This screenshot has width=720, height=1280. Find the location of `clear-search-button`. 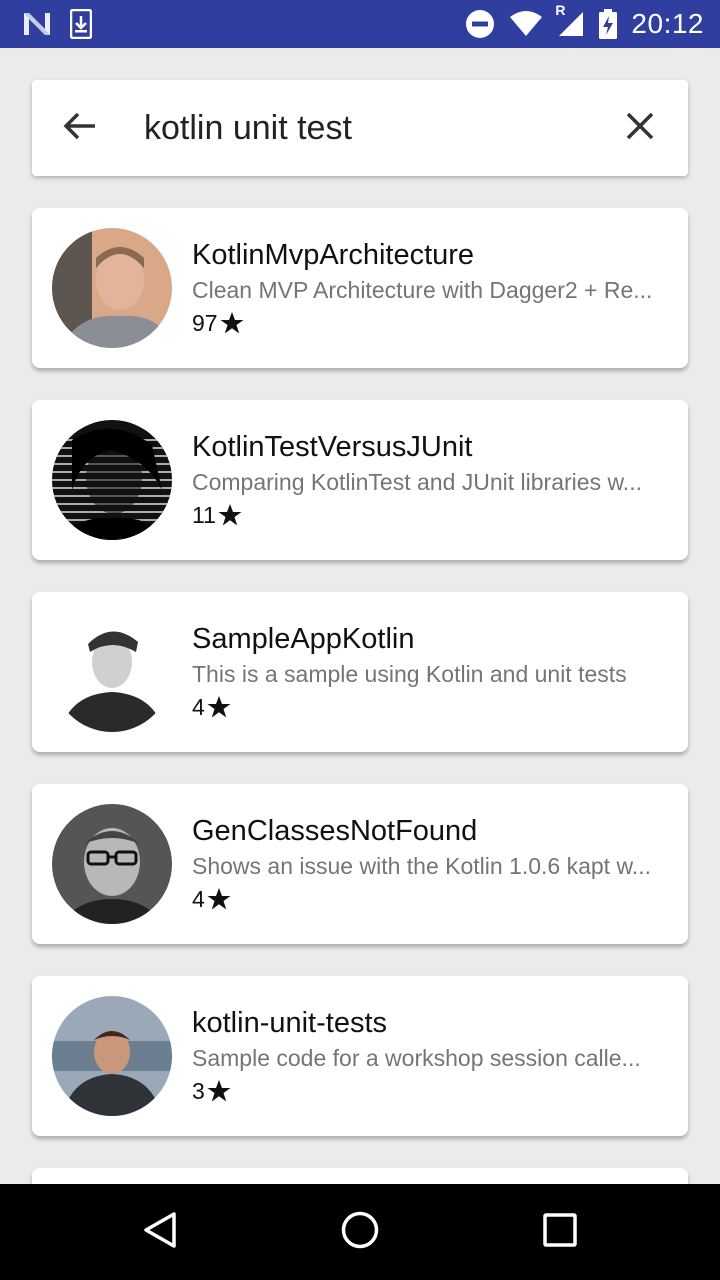

clear-search-button is located at coordinates (640, 128).